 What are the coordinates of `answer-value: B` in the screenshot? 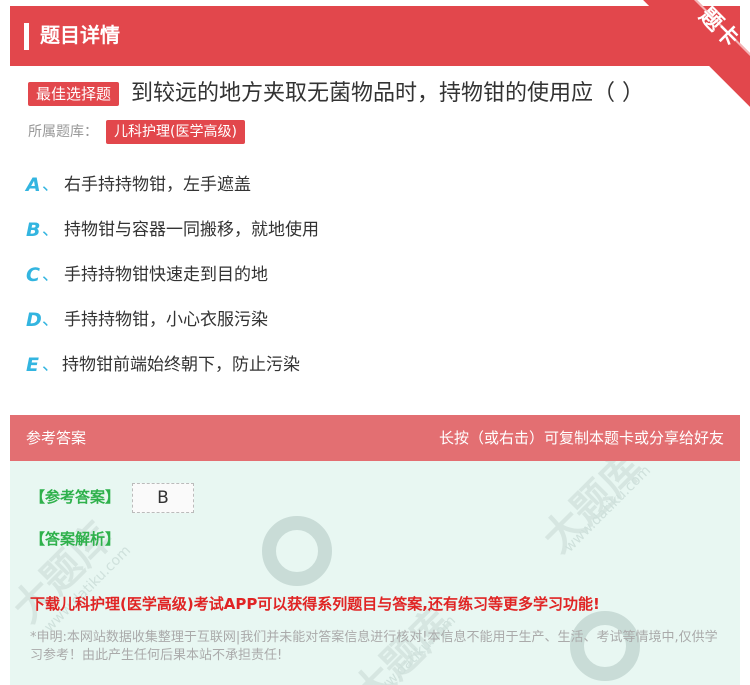 It's located at (163, 498).